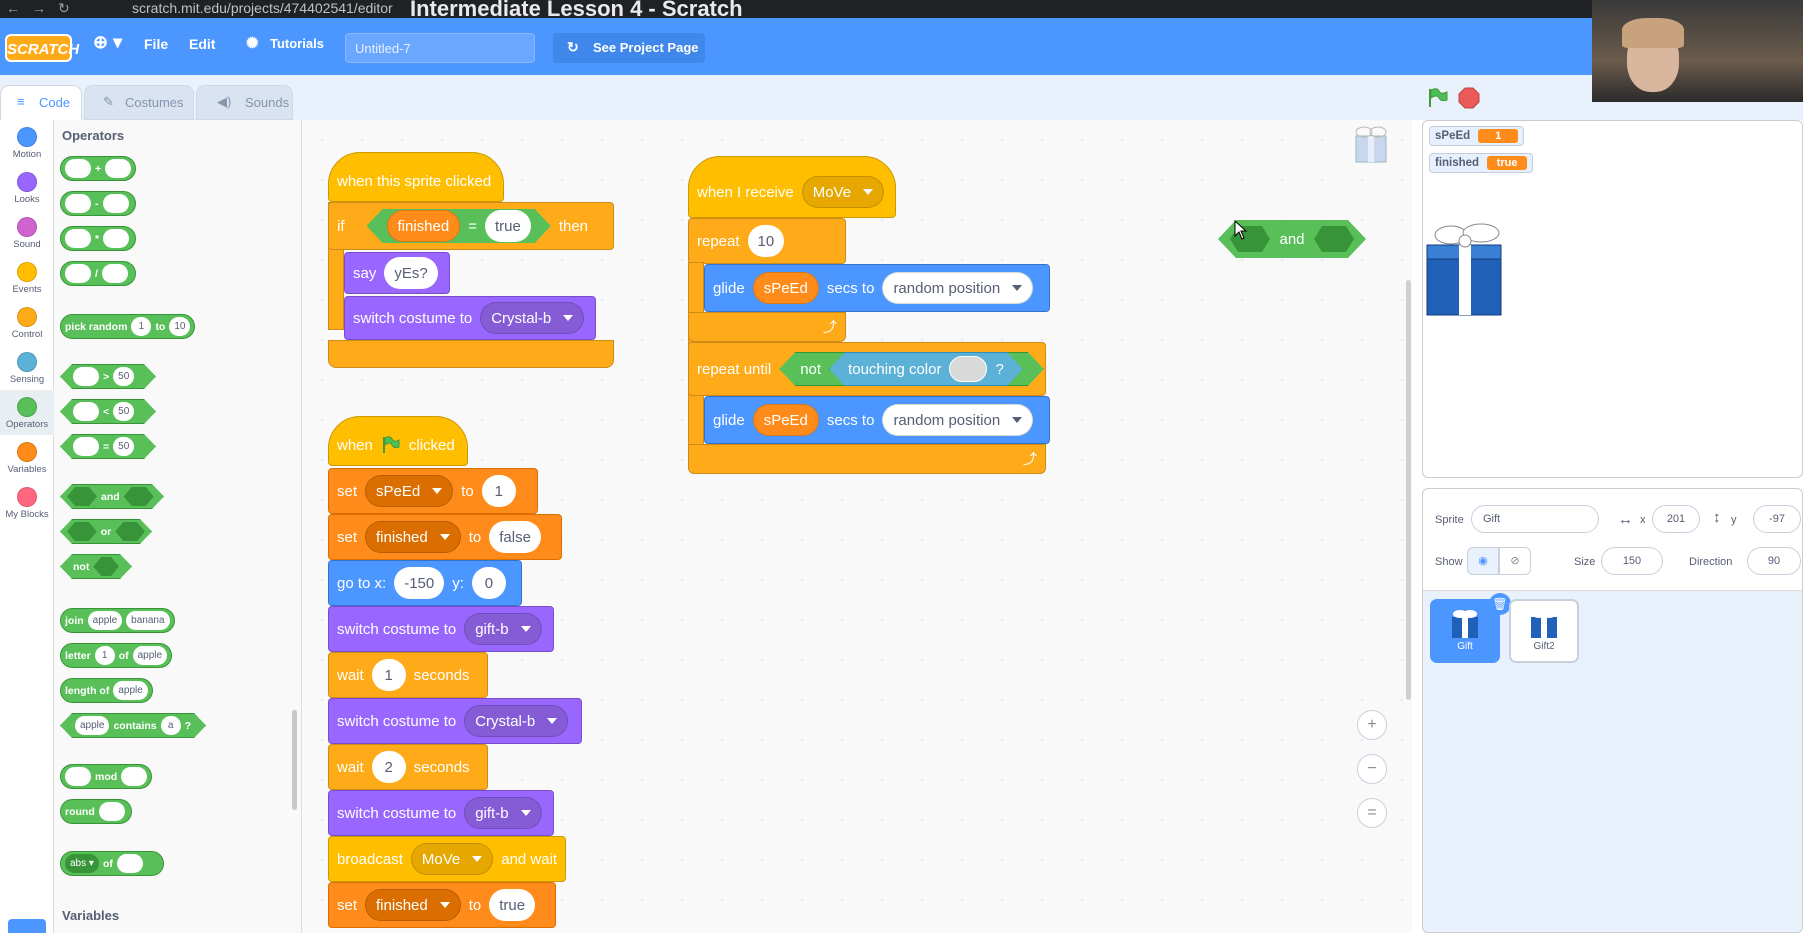 The height and width of the screenshot is (933, 1803). I want to click on category-looks: Looks, so click(27, 187).